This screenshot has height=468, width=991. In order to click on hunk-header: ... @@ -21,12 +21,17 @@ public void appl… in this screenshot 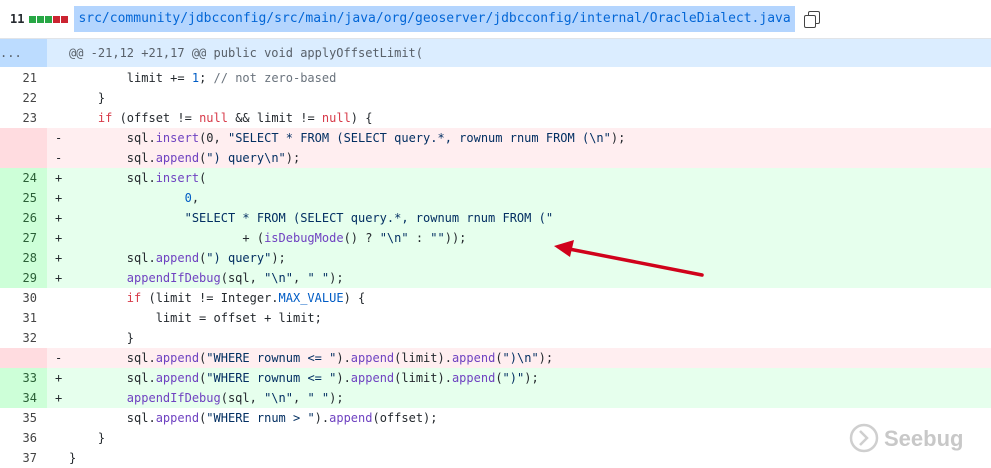, I will do `click(495, 53)`.